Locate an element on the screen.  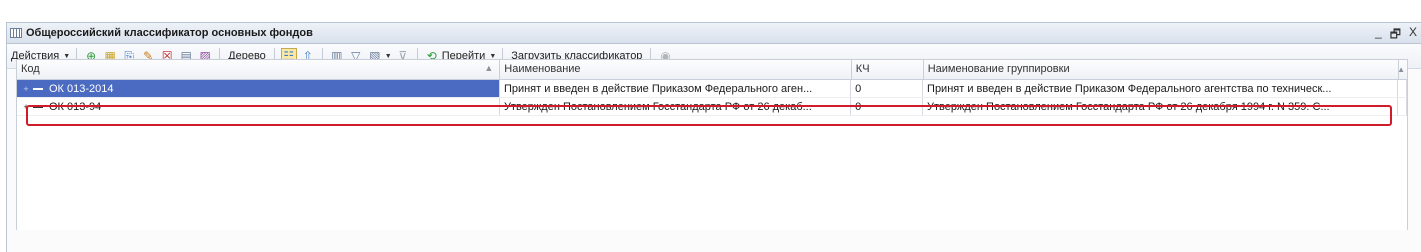
column-header-filler: ▲ is located at coordinates (1403, 69).